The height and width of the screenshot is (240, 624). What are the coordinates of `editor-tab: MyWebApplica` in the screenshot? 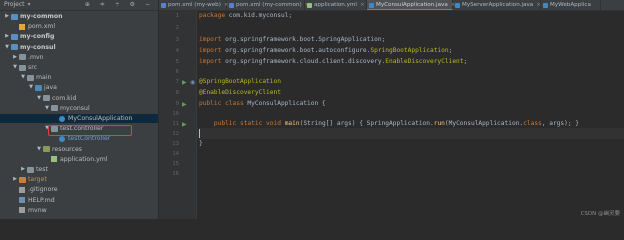 It's located at (571, 5).